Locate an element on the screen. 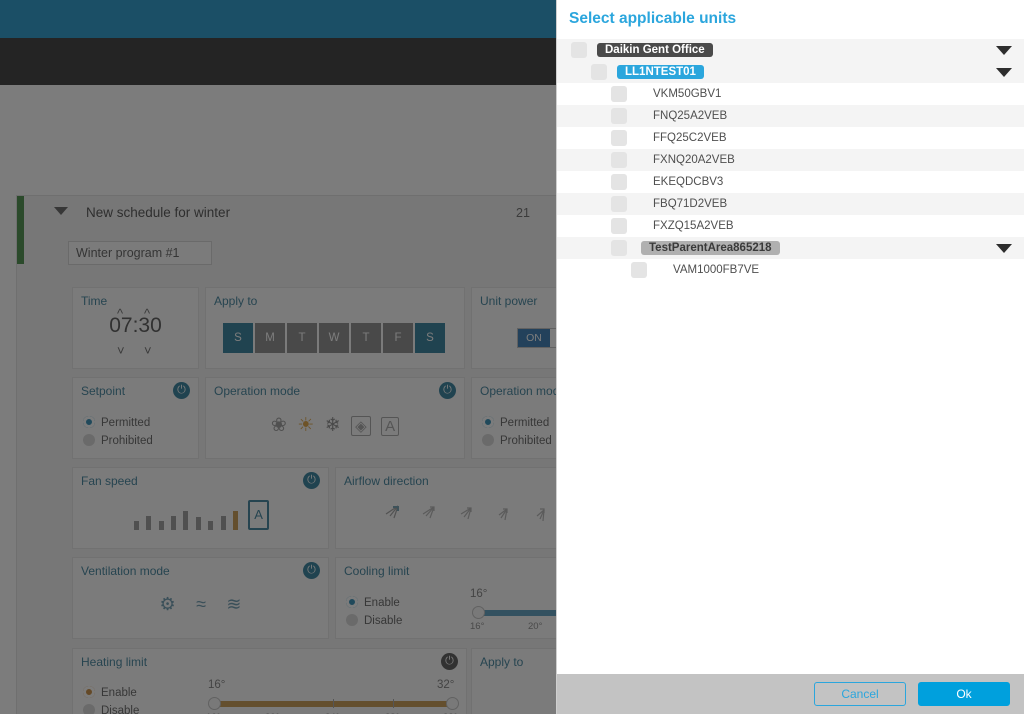  tree-item-label: EKEQDCBV3 is located at coordinates (688, 182).